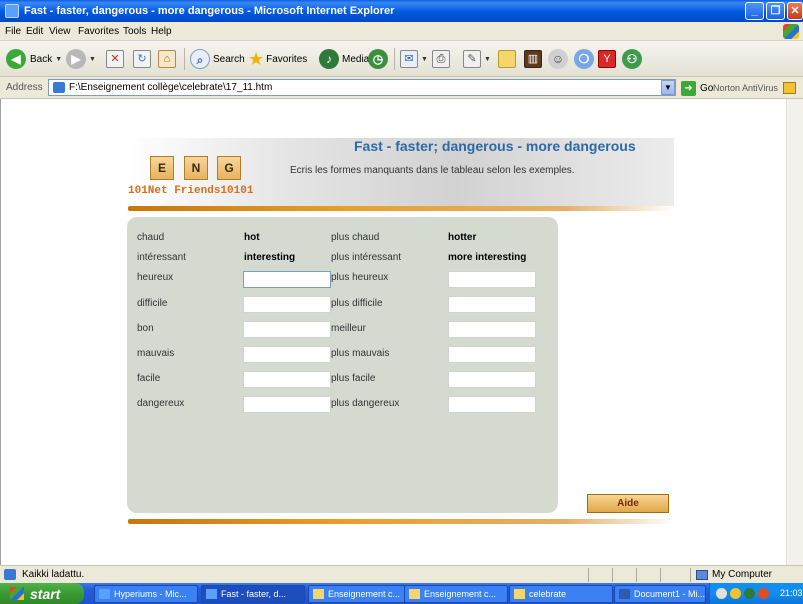 The image size is (803, 604). Describe the element at coordinates (584, 59) in the screenshot. I see `discuss-button: ❍` at that location.